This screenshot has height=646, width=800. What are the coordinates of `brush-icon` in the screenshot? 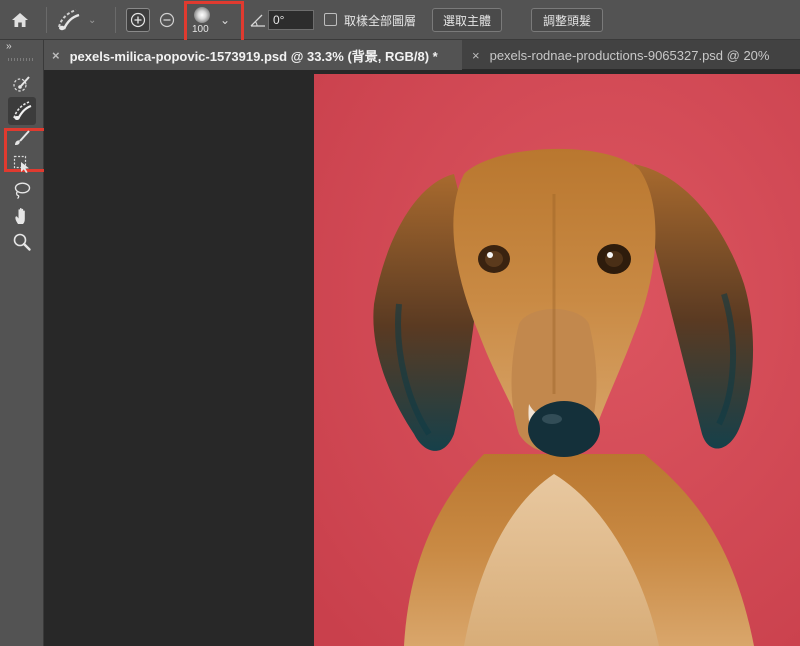 It's located at (22, 138).